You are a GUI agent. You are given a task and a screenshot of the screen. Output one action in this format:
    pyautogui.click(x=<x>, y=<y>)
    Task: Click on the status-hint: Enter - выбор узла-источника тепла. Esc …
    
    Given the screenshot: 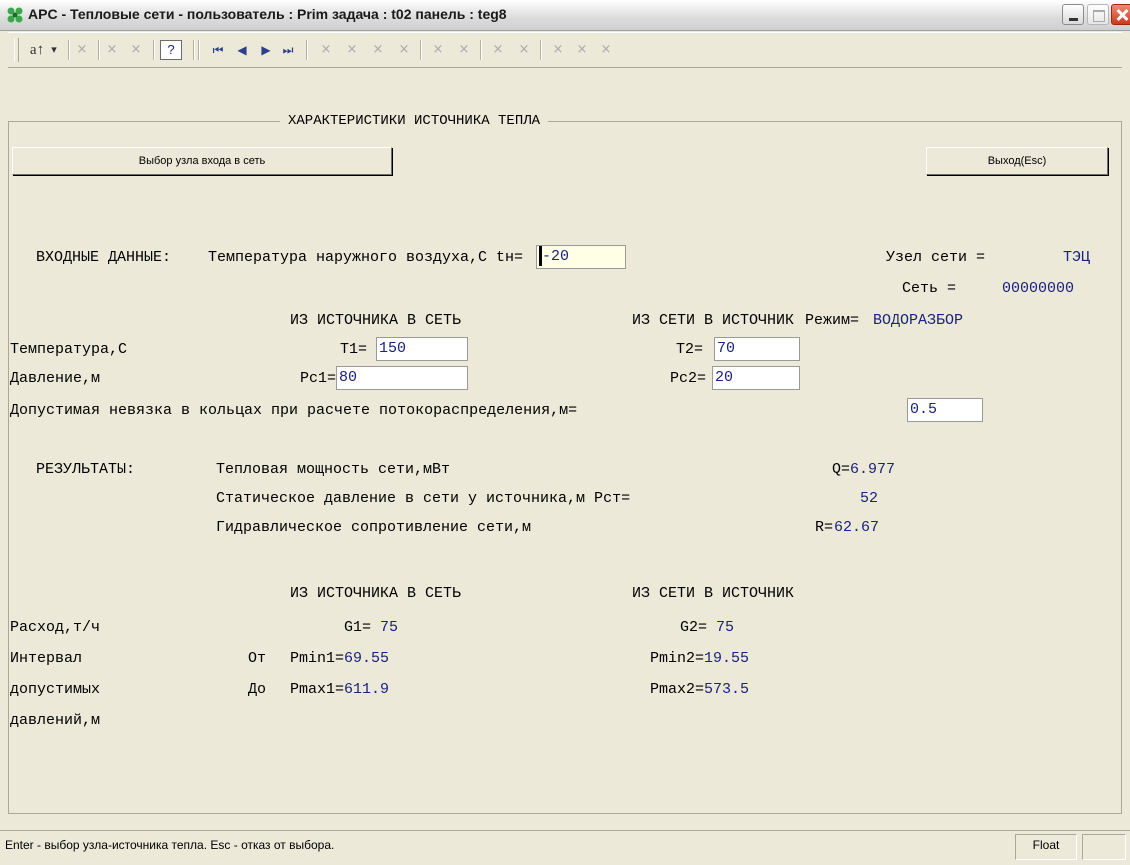 What is the action you would take?
    pyautogui.click(x=170, y=845)
    